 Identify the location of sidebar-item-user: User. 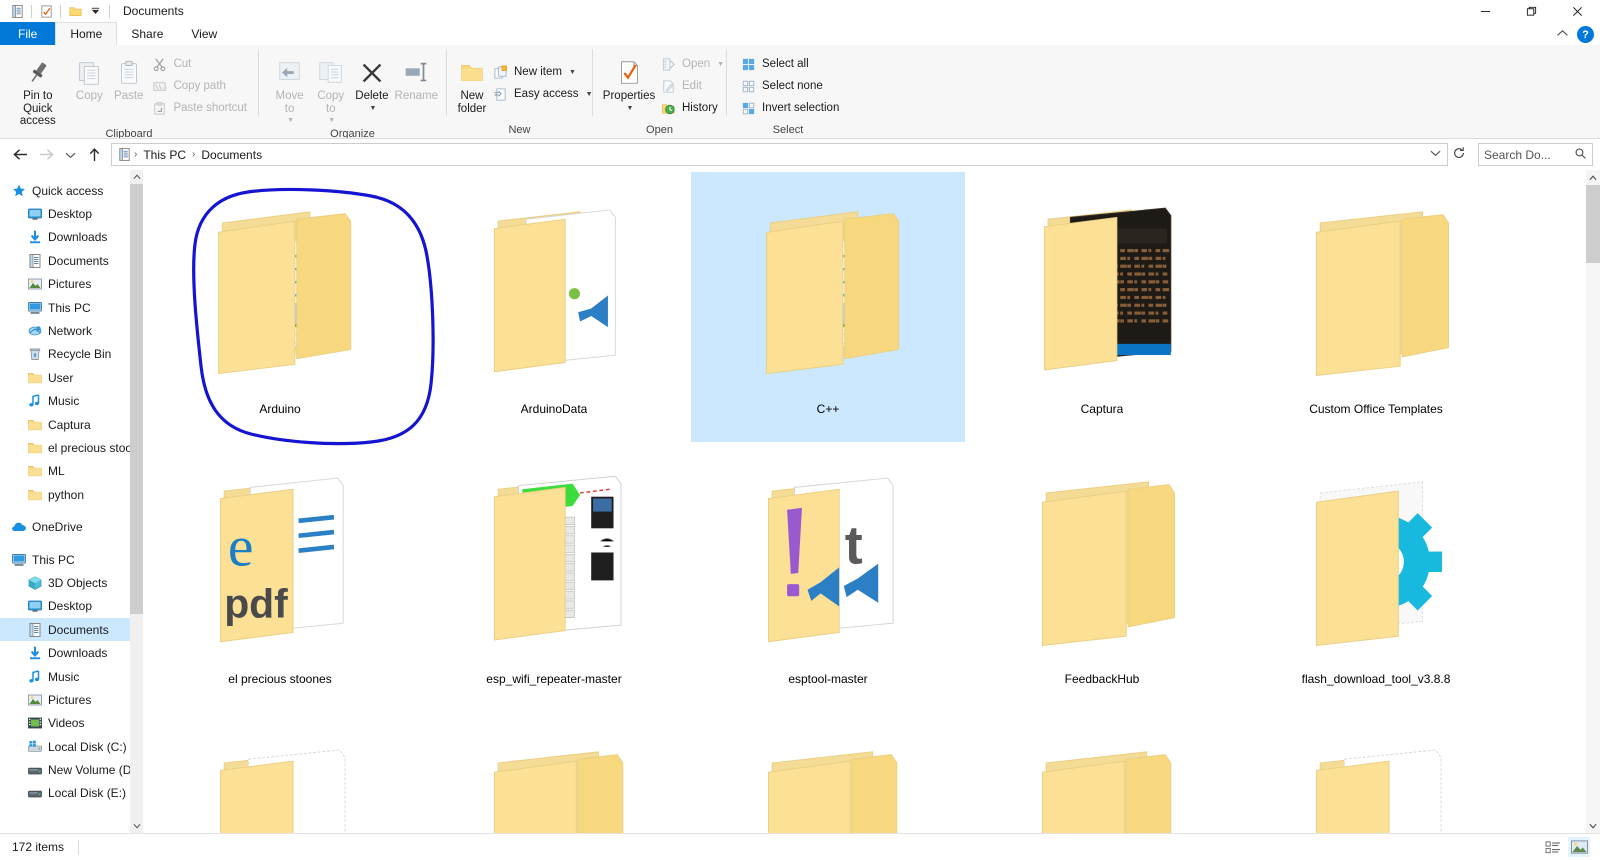
(71, 377).